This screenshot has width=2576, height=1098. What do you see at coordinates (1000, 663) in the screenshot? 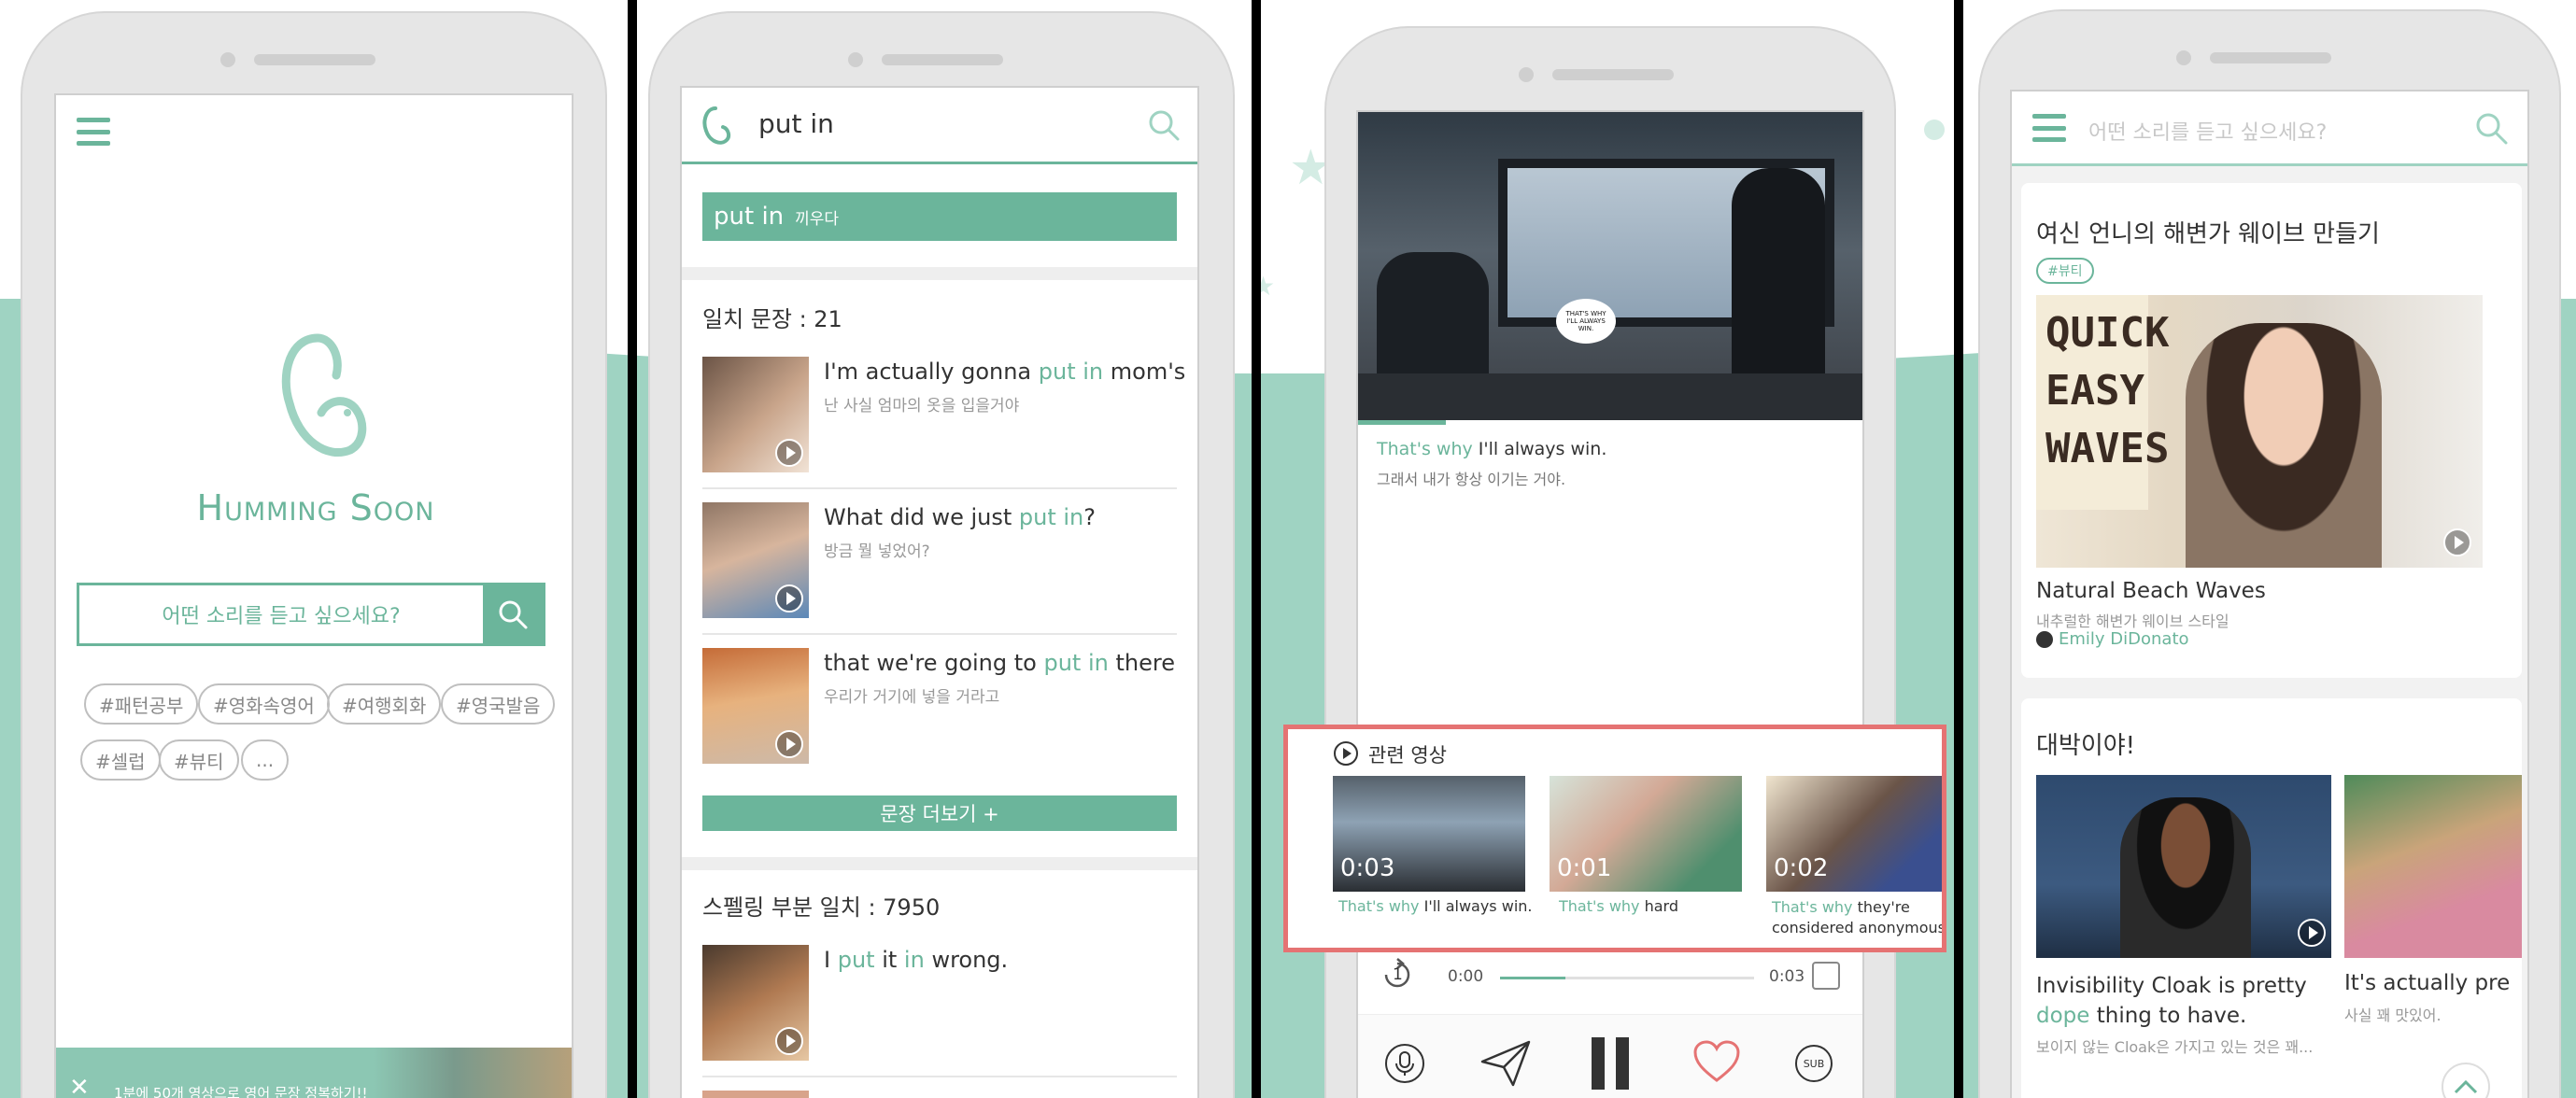
I see `result-sentence: that we're going to put in there` at bounding box center [1000, 663].